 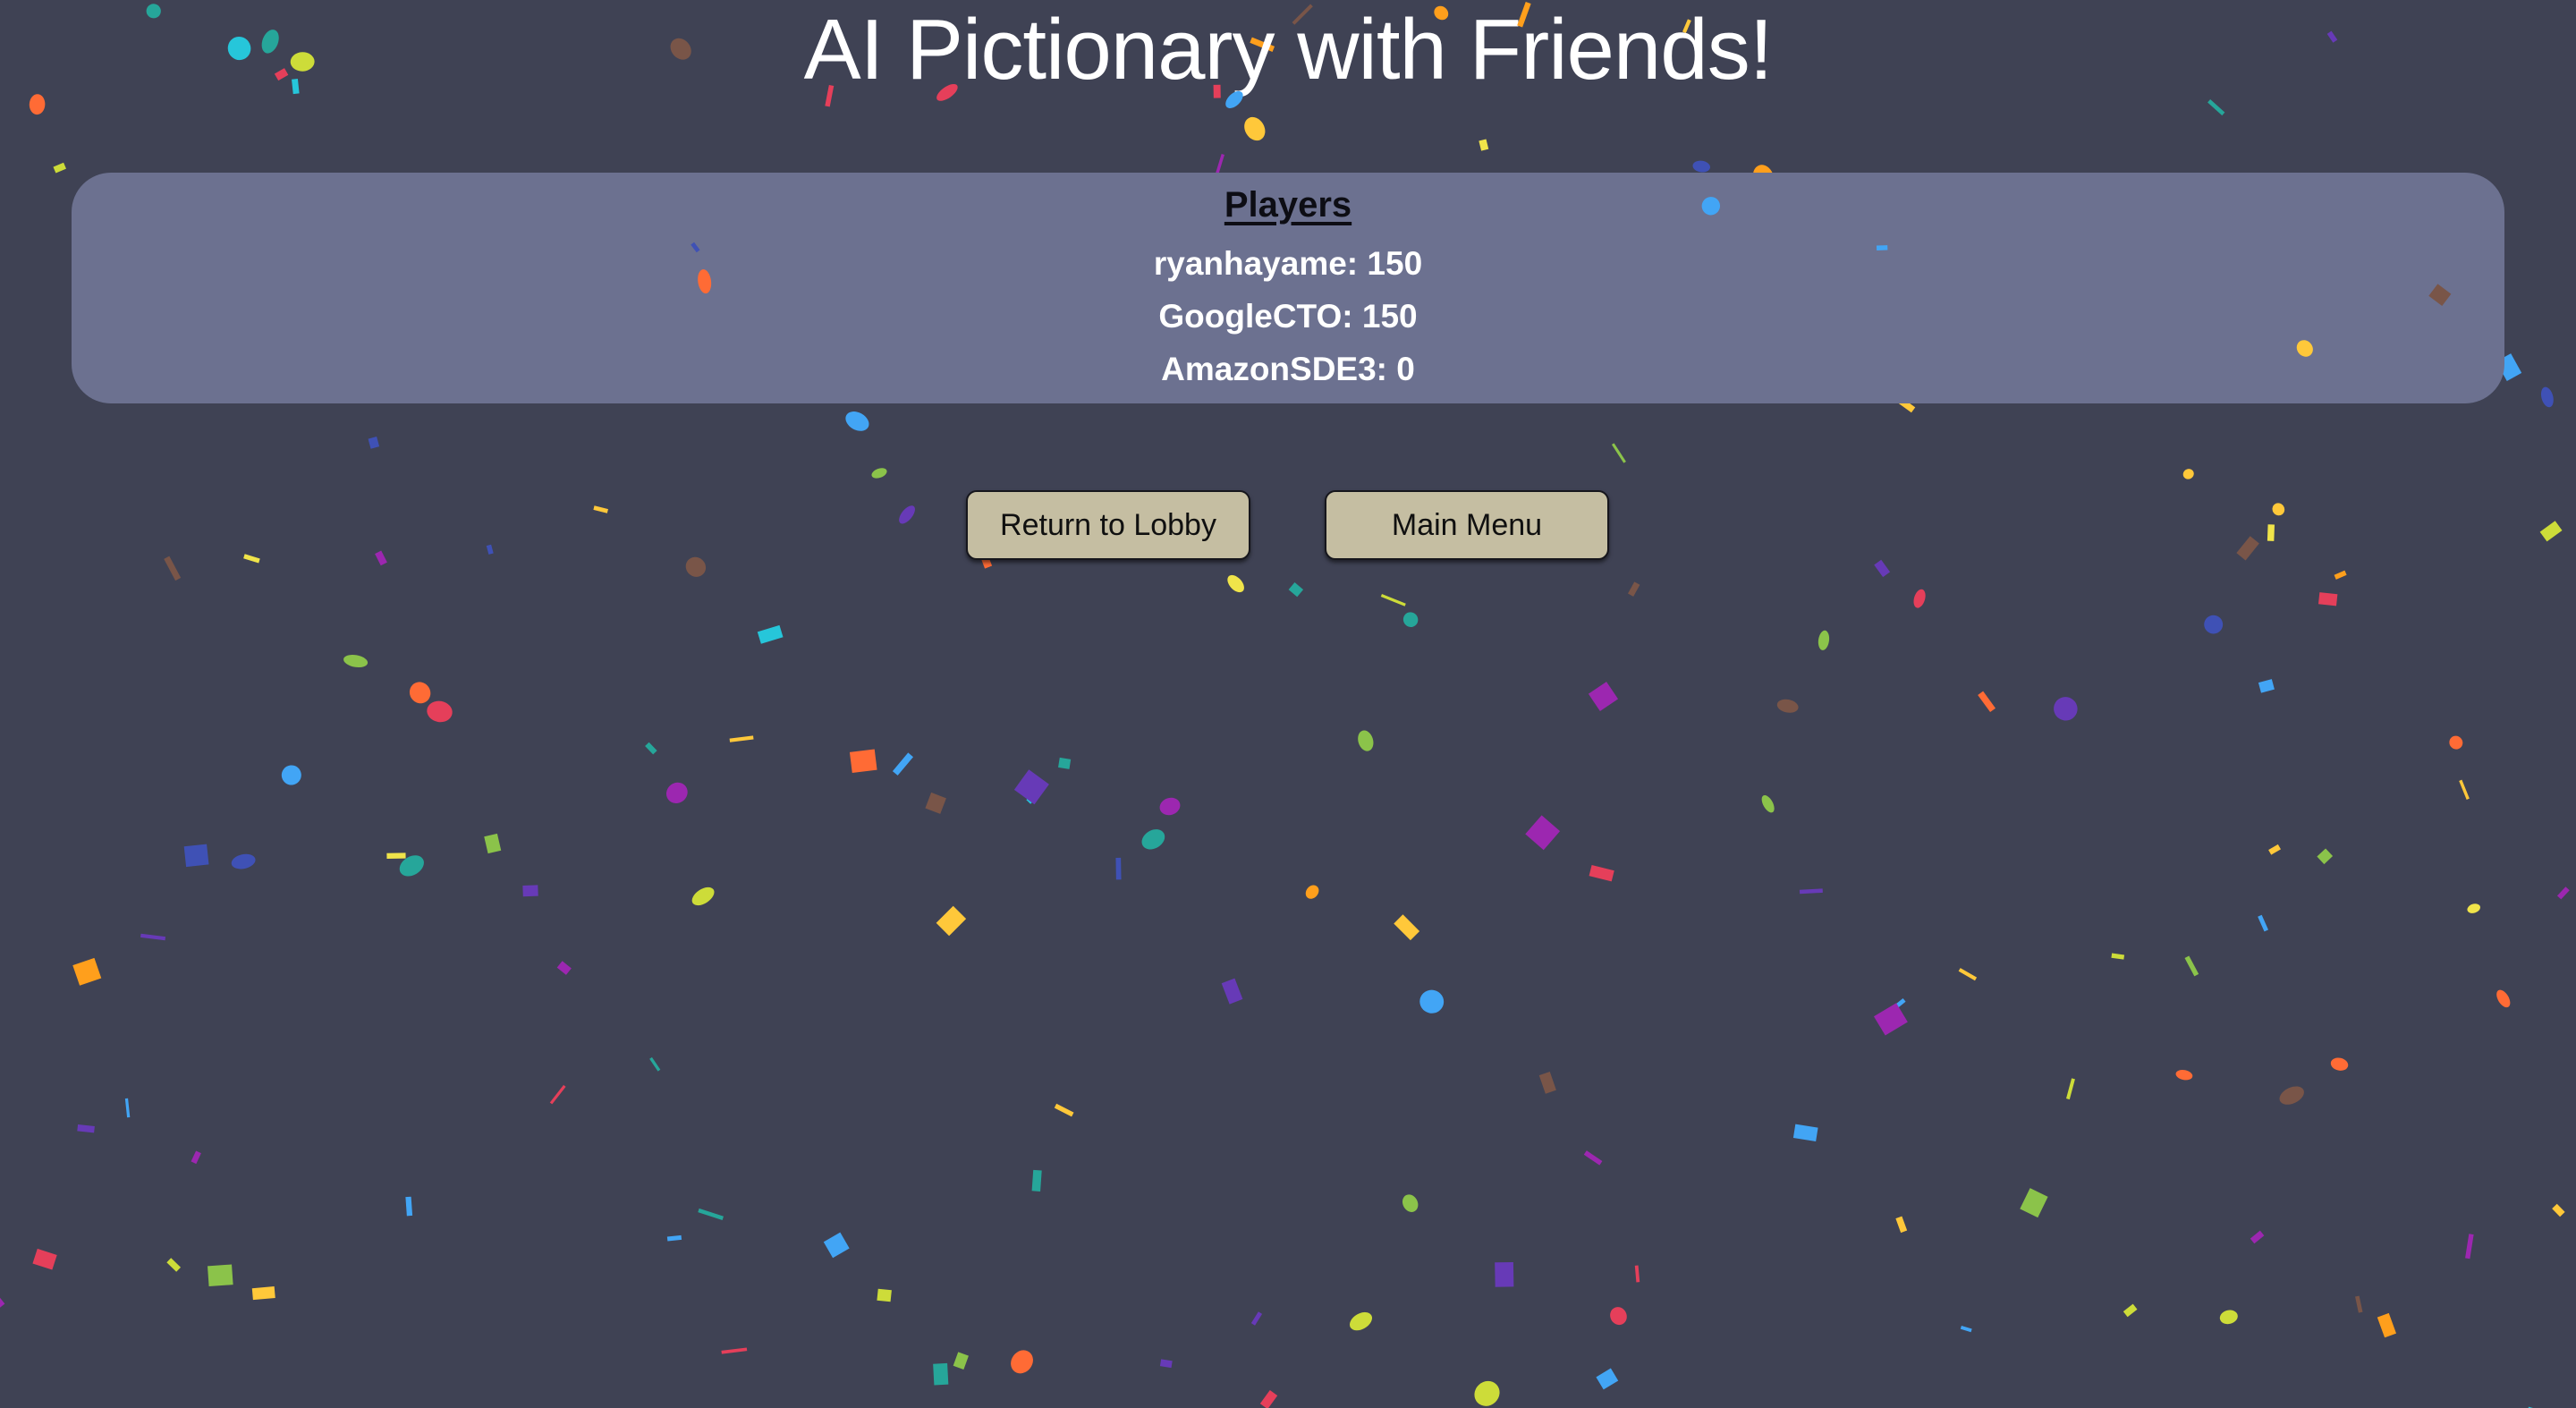 What do you see at coordinates (1108, 525) in the screenshot?
I see `return-to-lobby-button: Return to Lobby` at bounding box center [1108, 525].